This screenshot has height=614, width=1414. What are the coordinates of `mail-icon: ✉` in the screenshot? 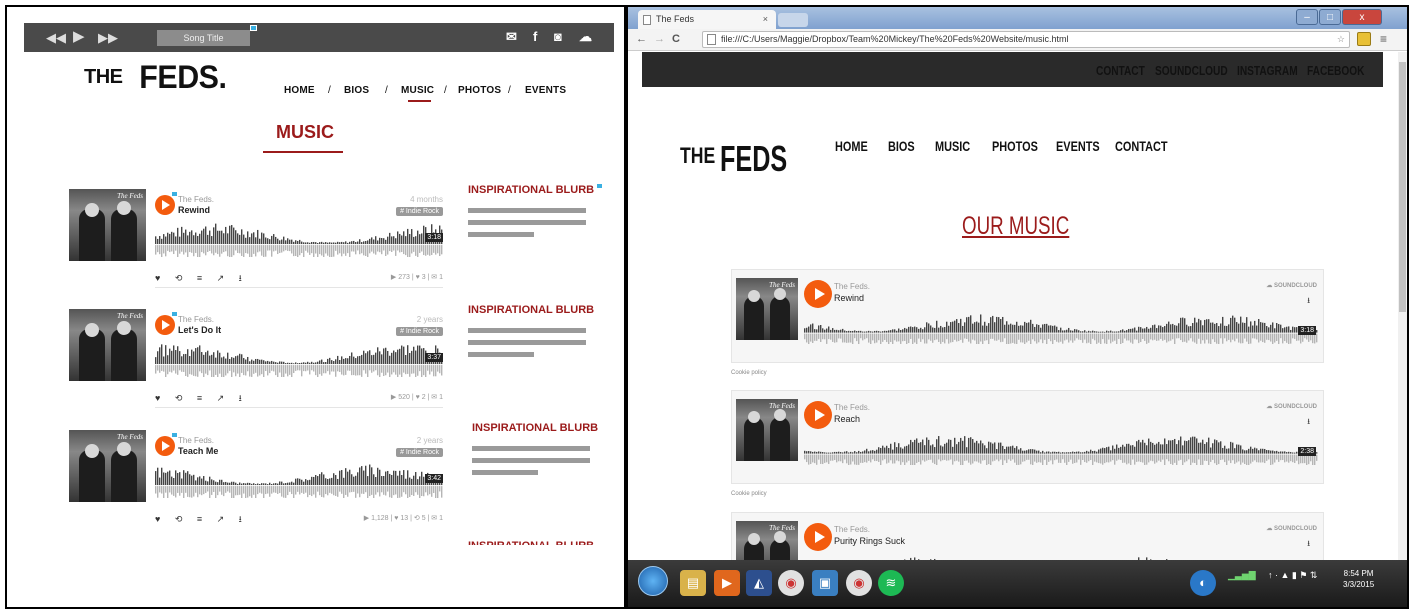 It's located at (511, 37).